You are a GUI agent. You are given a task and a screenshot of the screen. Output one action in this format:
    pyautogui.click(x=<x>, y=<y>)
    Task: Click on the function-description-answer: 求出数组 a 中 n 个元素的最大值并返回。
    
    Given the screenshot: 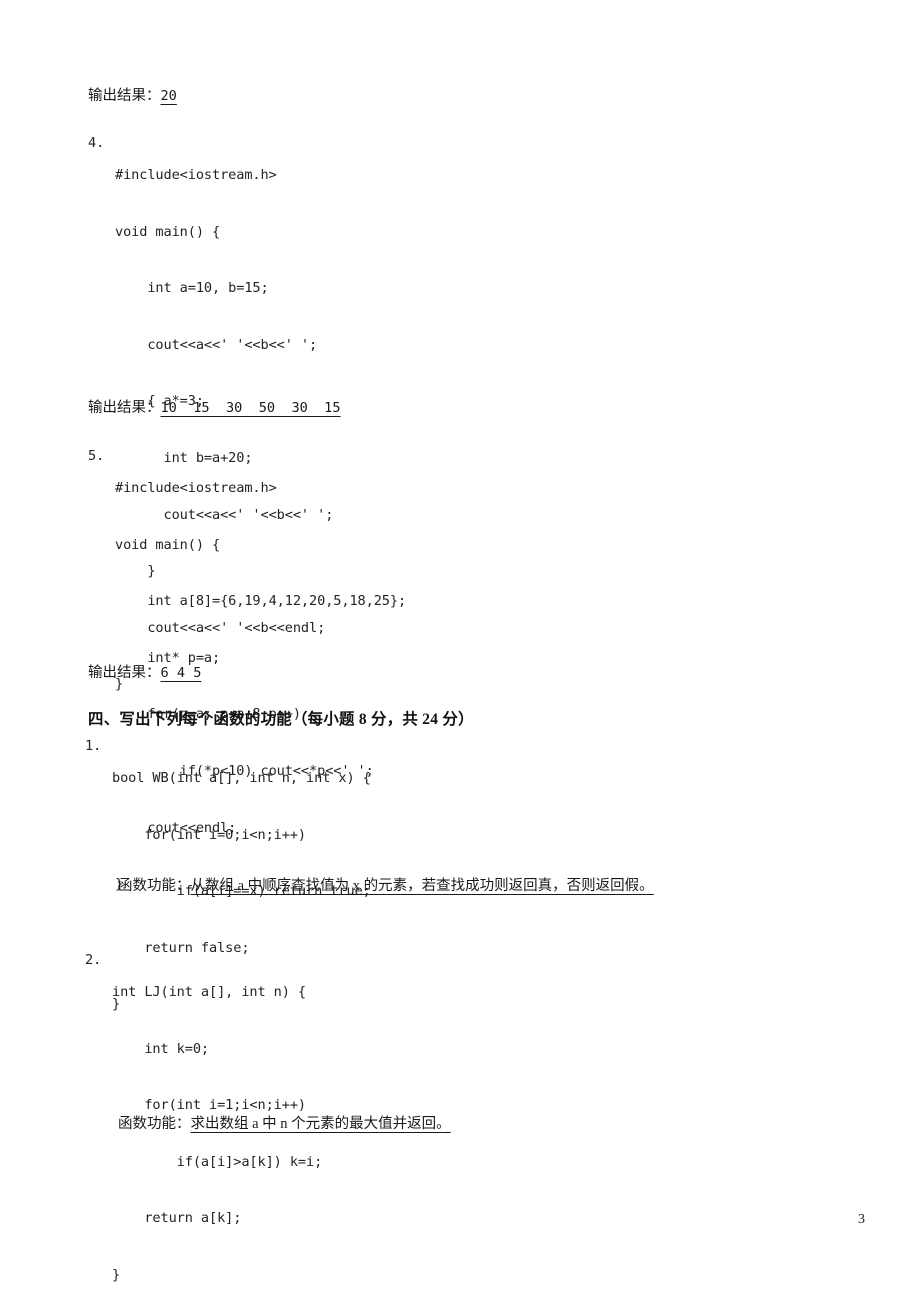 What is the action you would take?
    pyautogui.click(x=320, y=1124)
    